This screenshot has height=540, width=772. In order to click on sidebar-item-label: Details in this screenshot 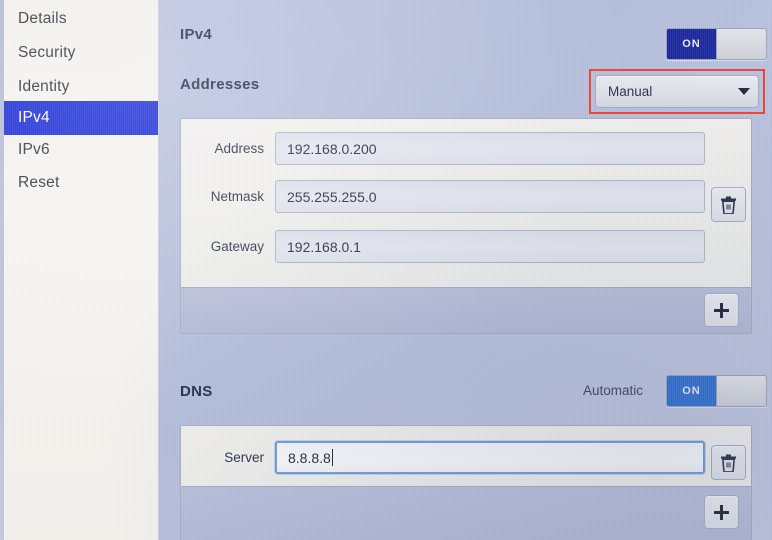, I will do `click(42, 18)`.